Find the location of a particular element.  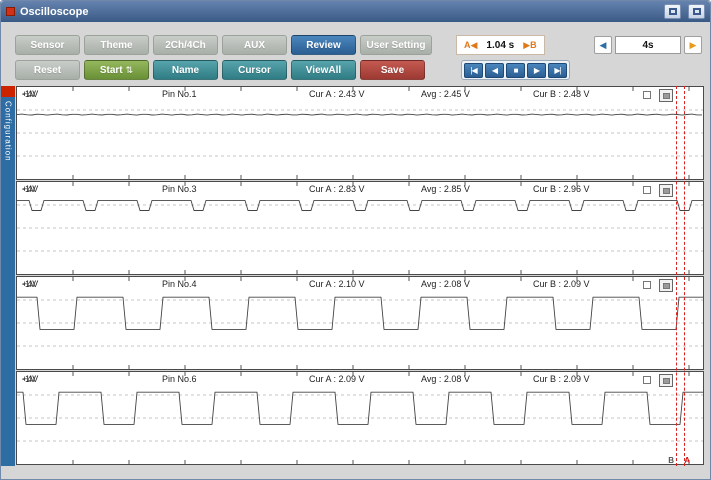

start-spinner-icon: ⇅ is located at coordinates (129, 69).